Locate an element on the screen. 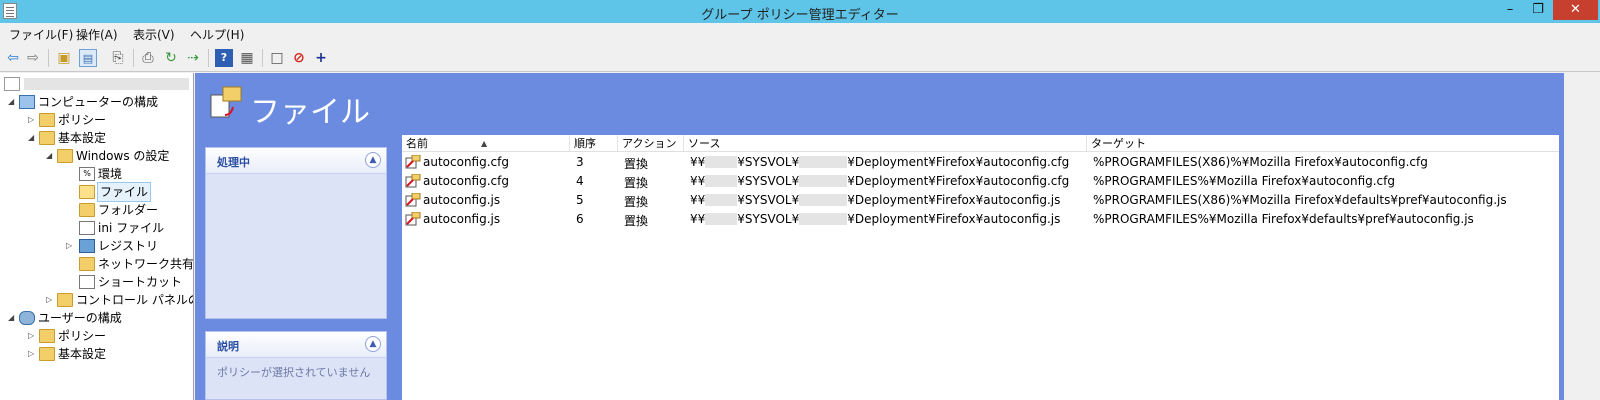 The image size is (1600, 400). column-label: 名前 is located at coordinates (417, 143).